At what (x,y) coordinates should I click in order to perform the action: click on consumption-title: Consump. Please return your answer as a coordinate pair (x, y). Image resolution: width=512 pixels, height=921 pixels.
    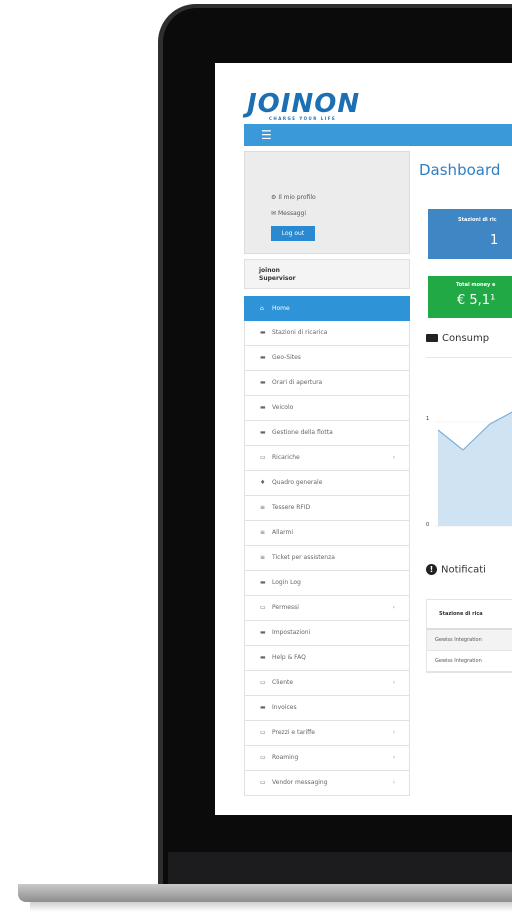
    Looking at the image, I should click on (466, 338).